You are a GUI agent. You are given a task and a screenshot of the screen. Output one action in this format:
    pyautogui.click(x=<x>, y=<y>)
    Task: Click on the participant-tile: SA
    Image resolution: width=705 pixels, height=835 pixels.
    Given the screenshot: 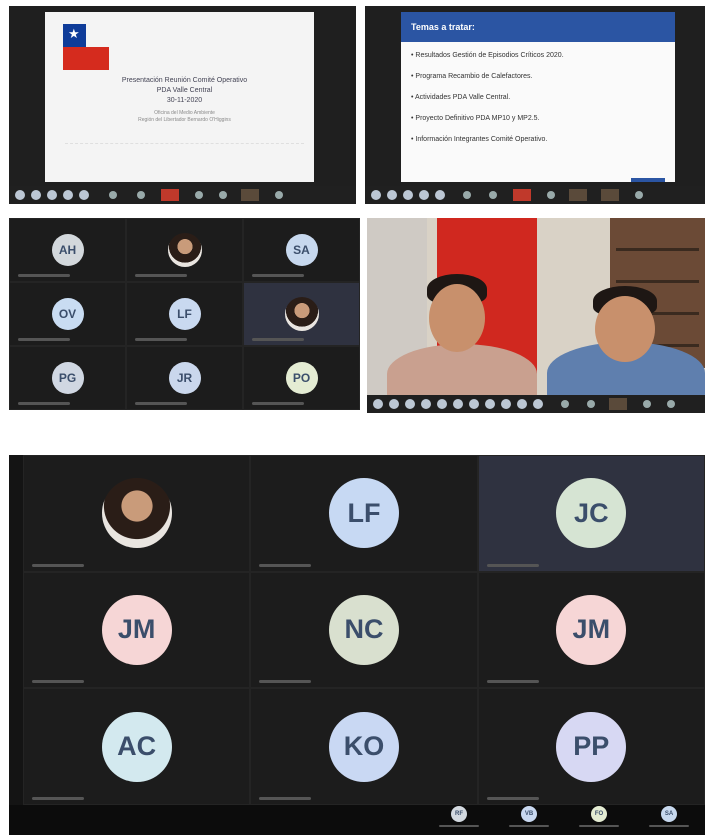 What is the action you would take?
    pyautogui.click(x=301, y=250)
    